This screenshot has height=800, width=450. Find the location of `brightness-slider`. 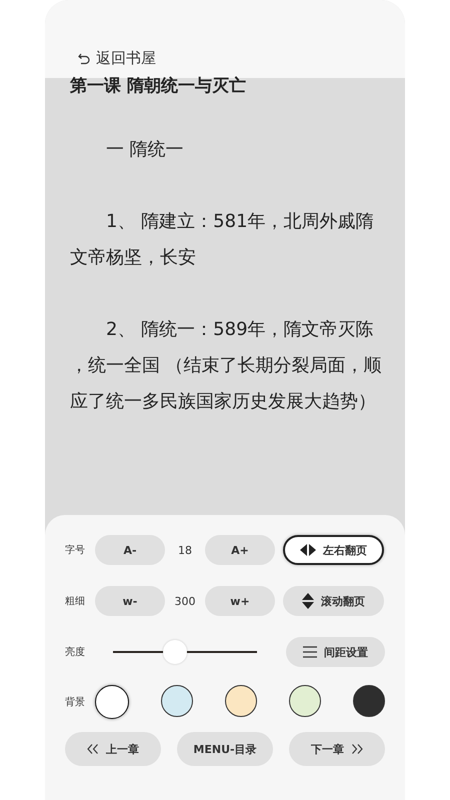

brightness-slider is located at coordinates (185, 652).